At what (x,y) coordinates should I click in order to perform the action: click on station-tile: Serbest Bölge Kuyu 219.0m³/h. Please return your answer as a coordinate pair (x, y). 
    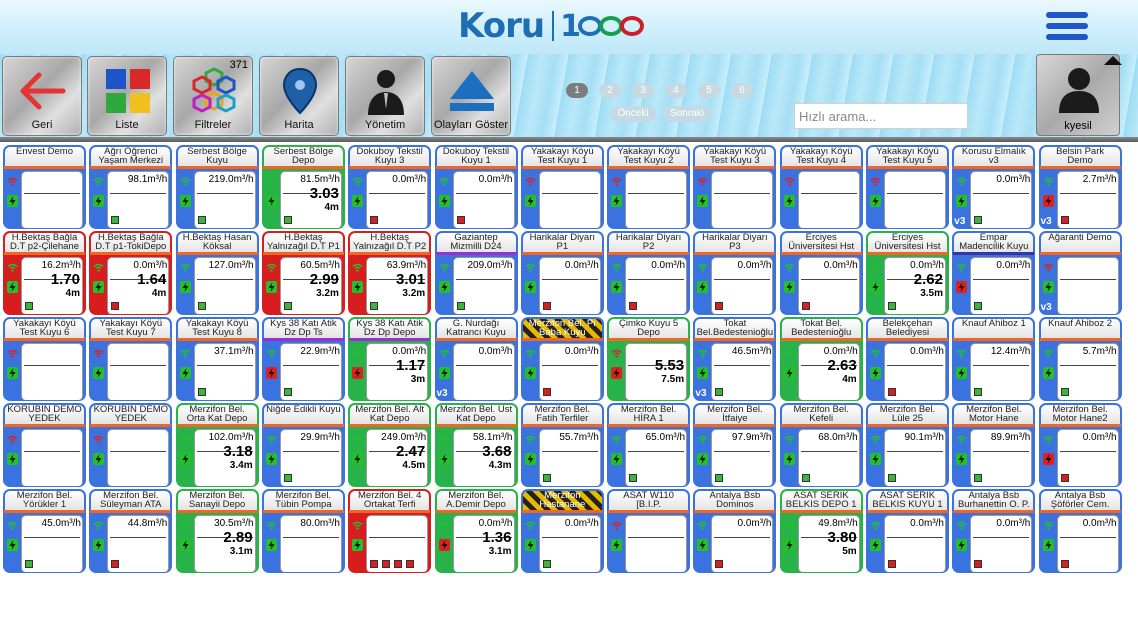
    Looking at the image, I should click on (217, 187).